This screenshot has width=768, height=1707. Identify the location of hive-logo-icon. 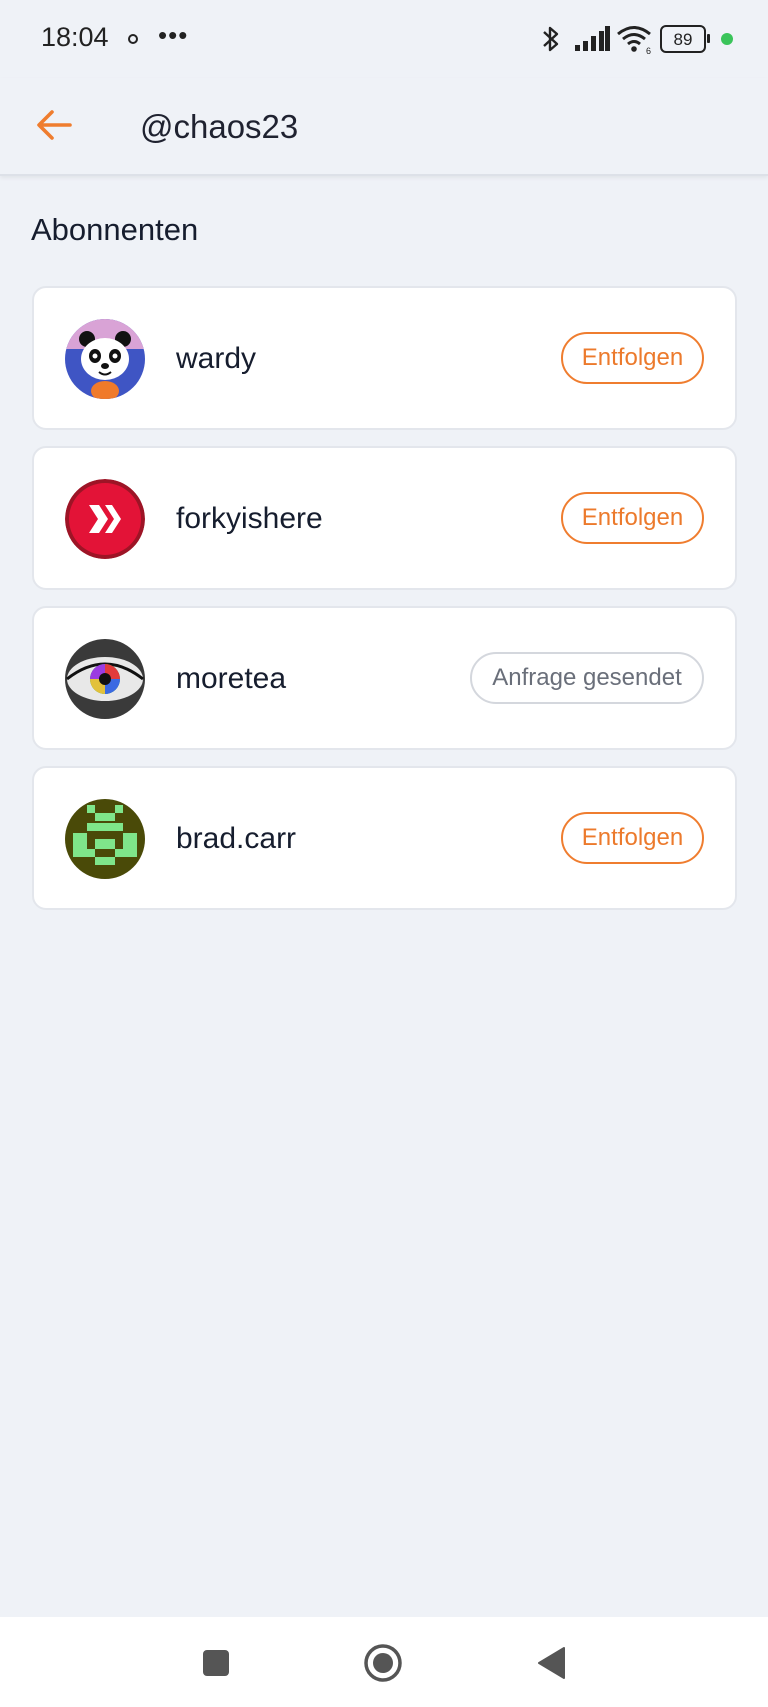
(105, 519).